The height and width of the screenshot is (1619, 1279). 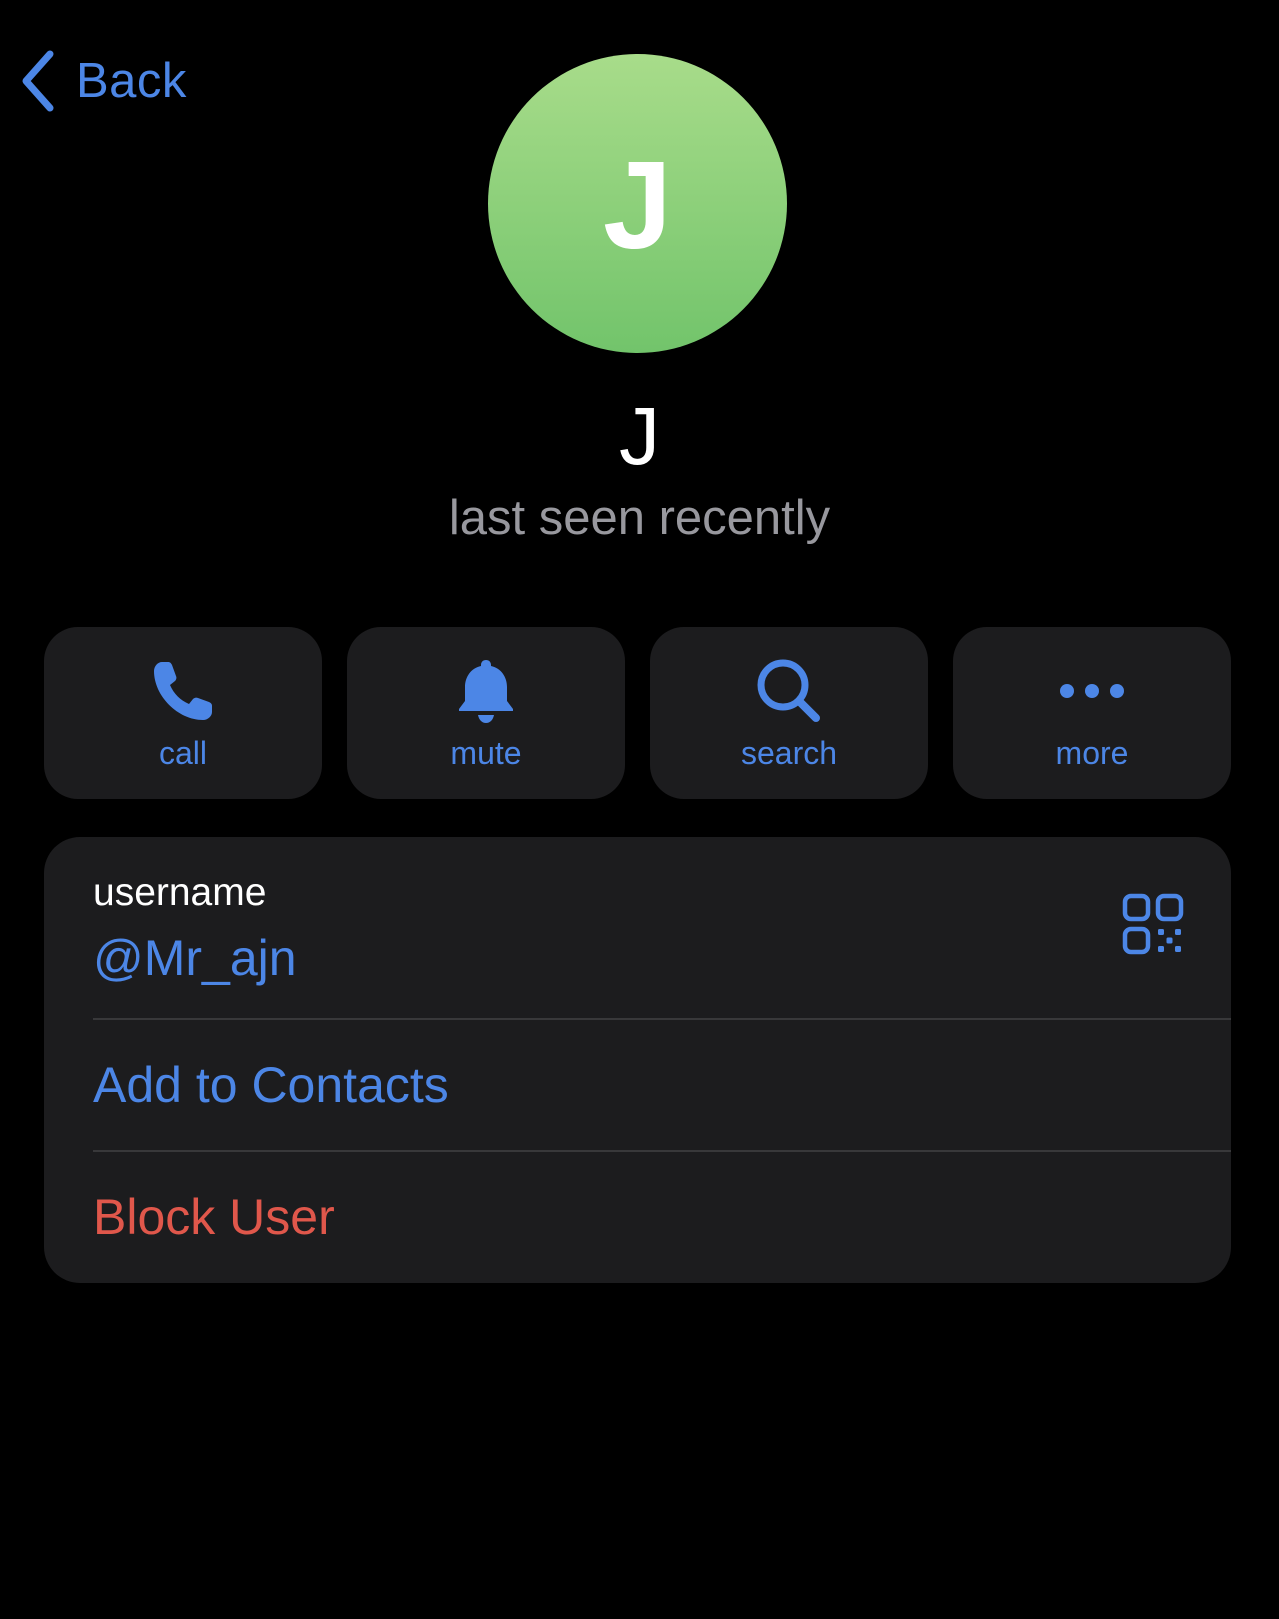 What do you see at coordinates (1092, 691) in the screenshot?
I see `more-icon` at bounding box center [1092, 691].